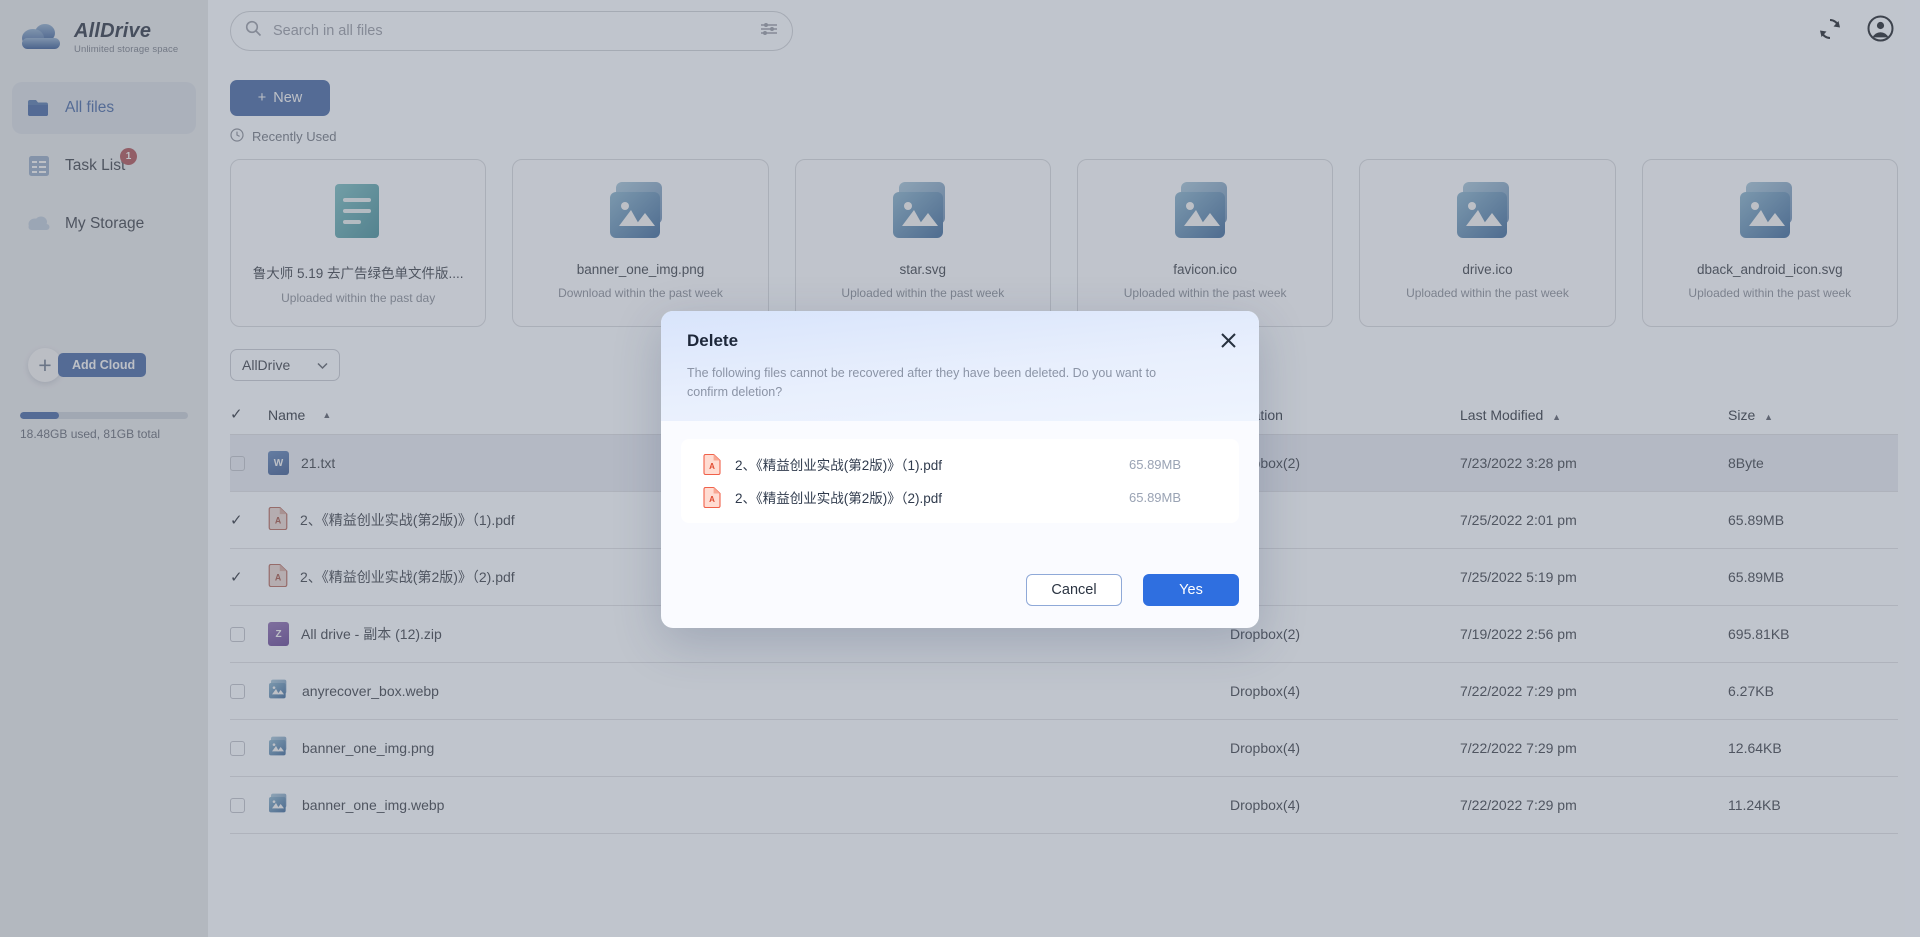 The image size is (1920, 937). Describe the element at coordinates (960, 601) in the screenshot. I see `dialog-footer: Cancel Yes` at that location.